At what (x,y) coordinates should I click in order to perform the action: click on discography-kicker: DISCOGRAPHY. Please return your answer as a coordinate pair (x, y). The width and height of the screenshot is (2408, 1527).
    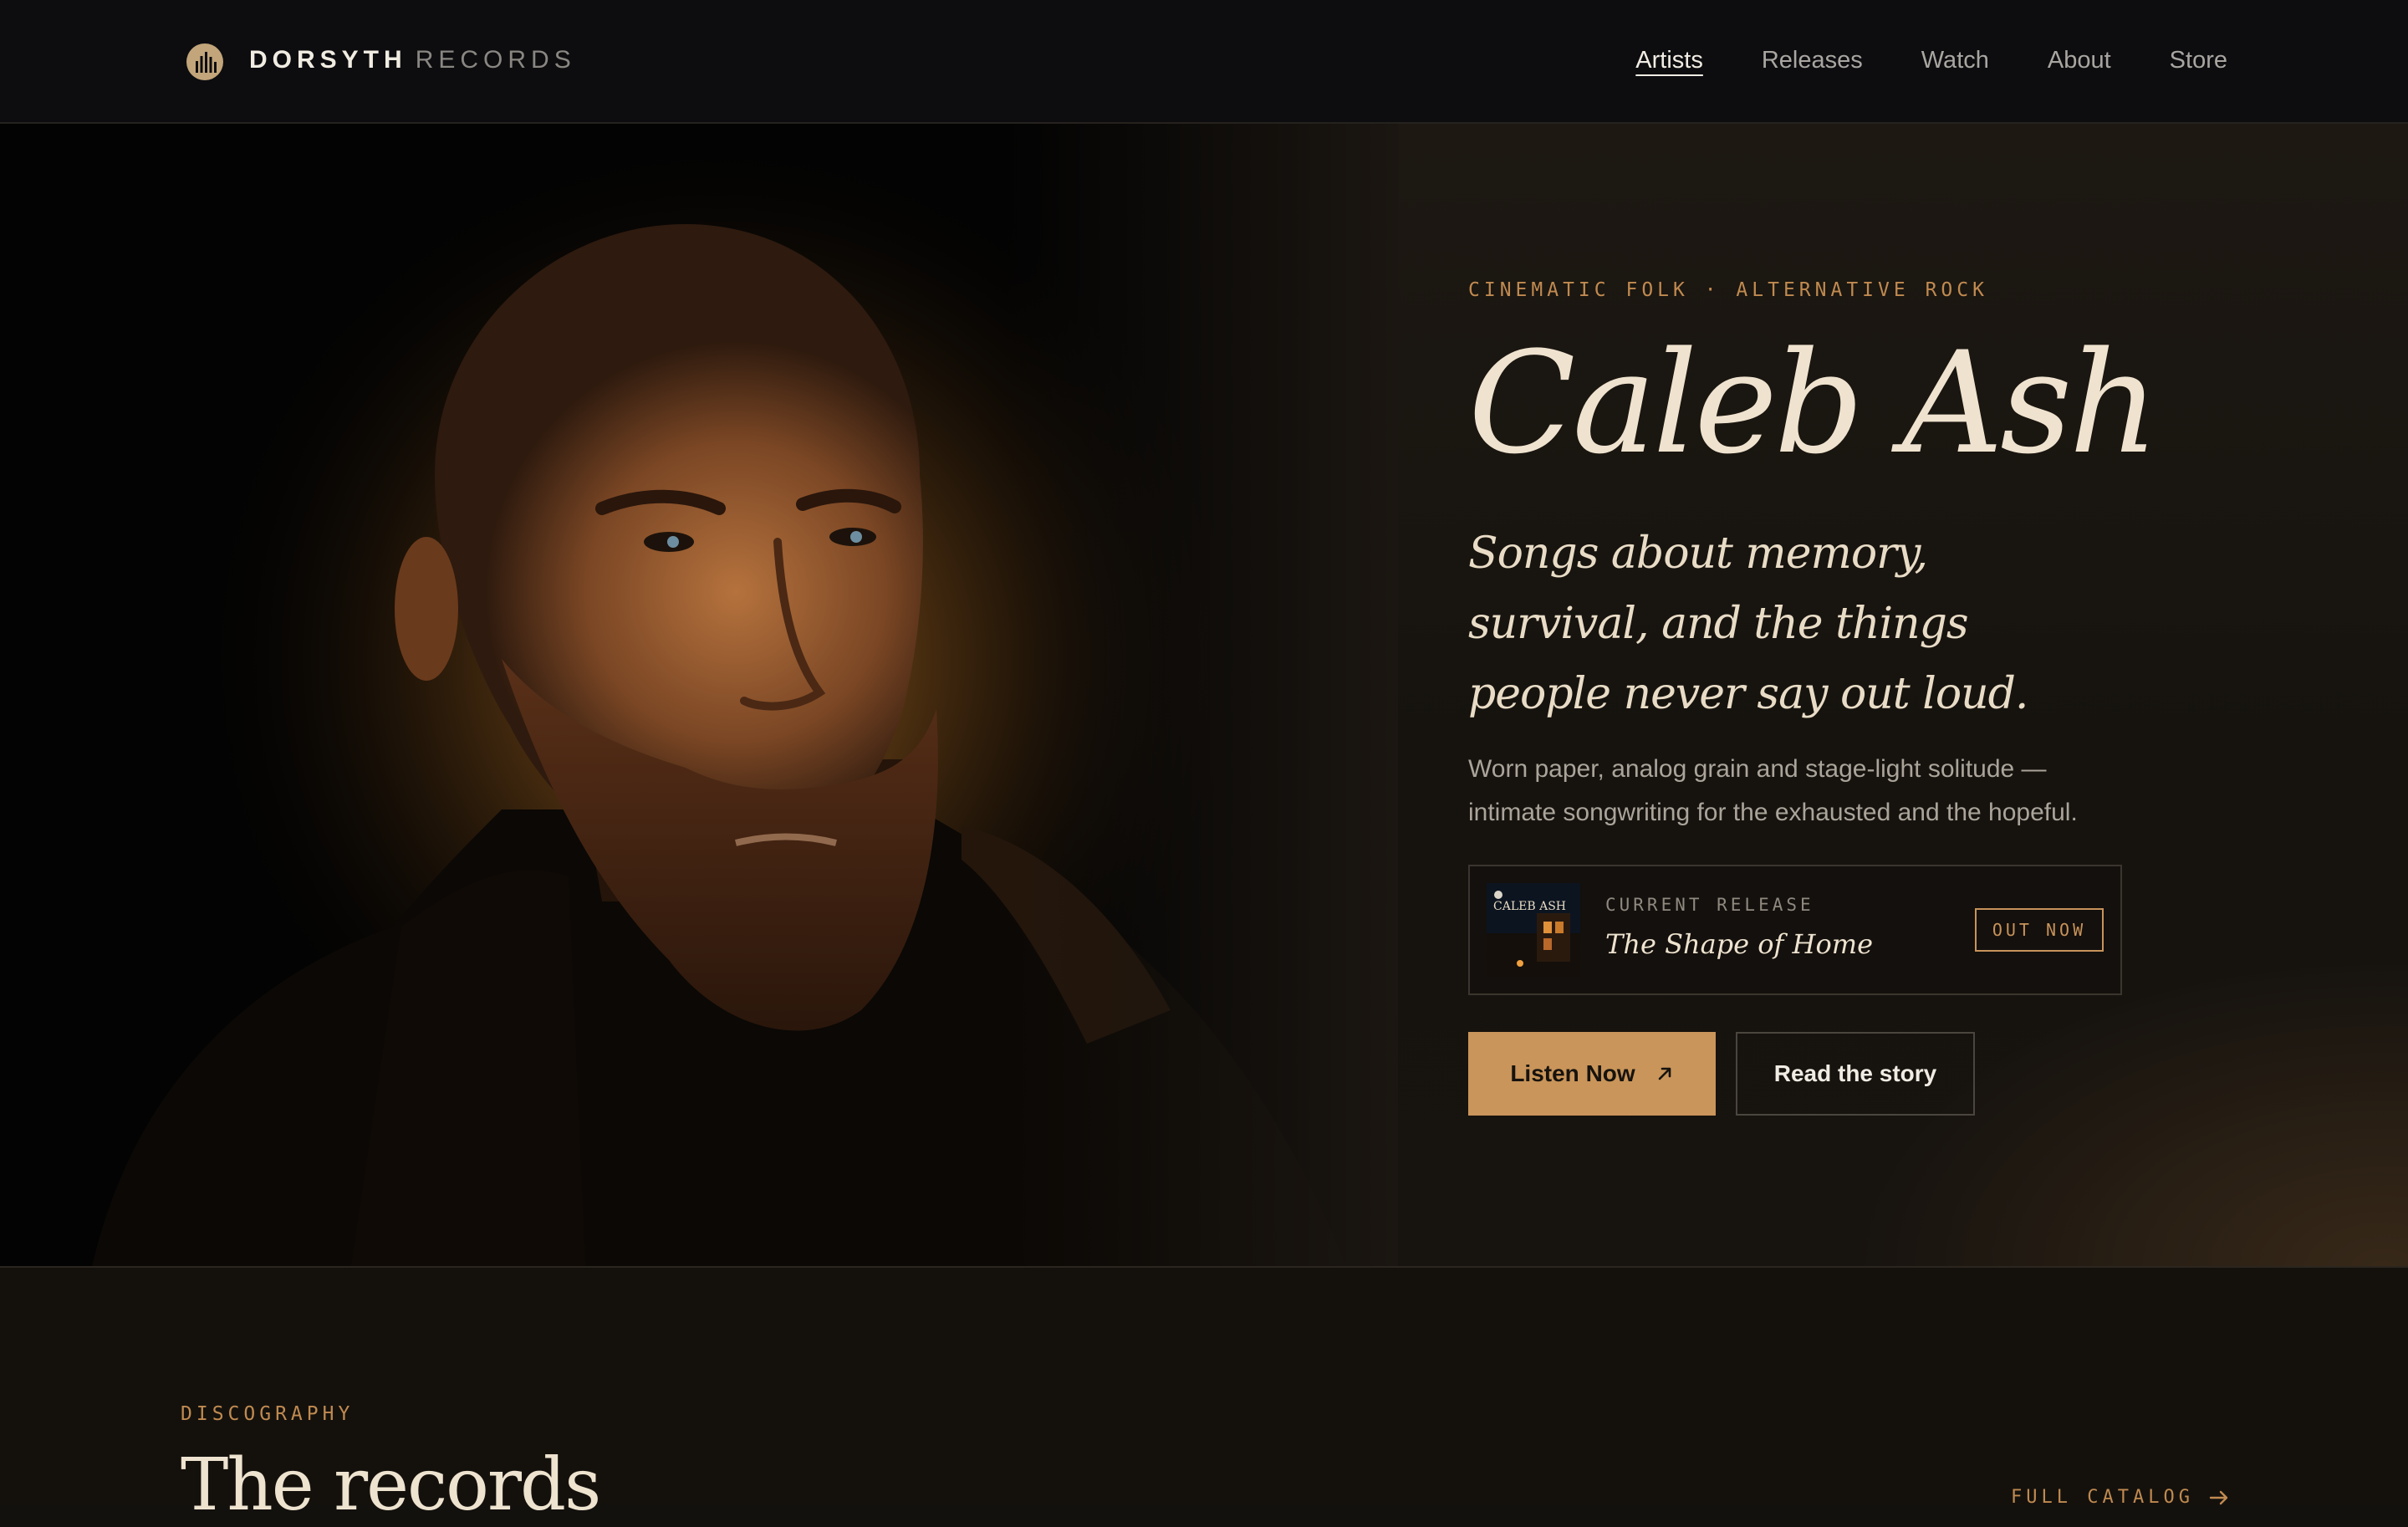
    Looking at the image, I should click on (268, 1414).